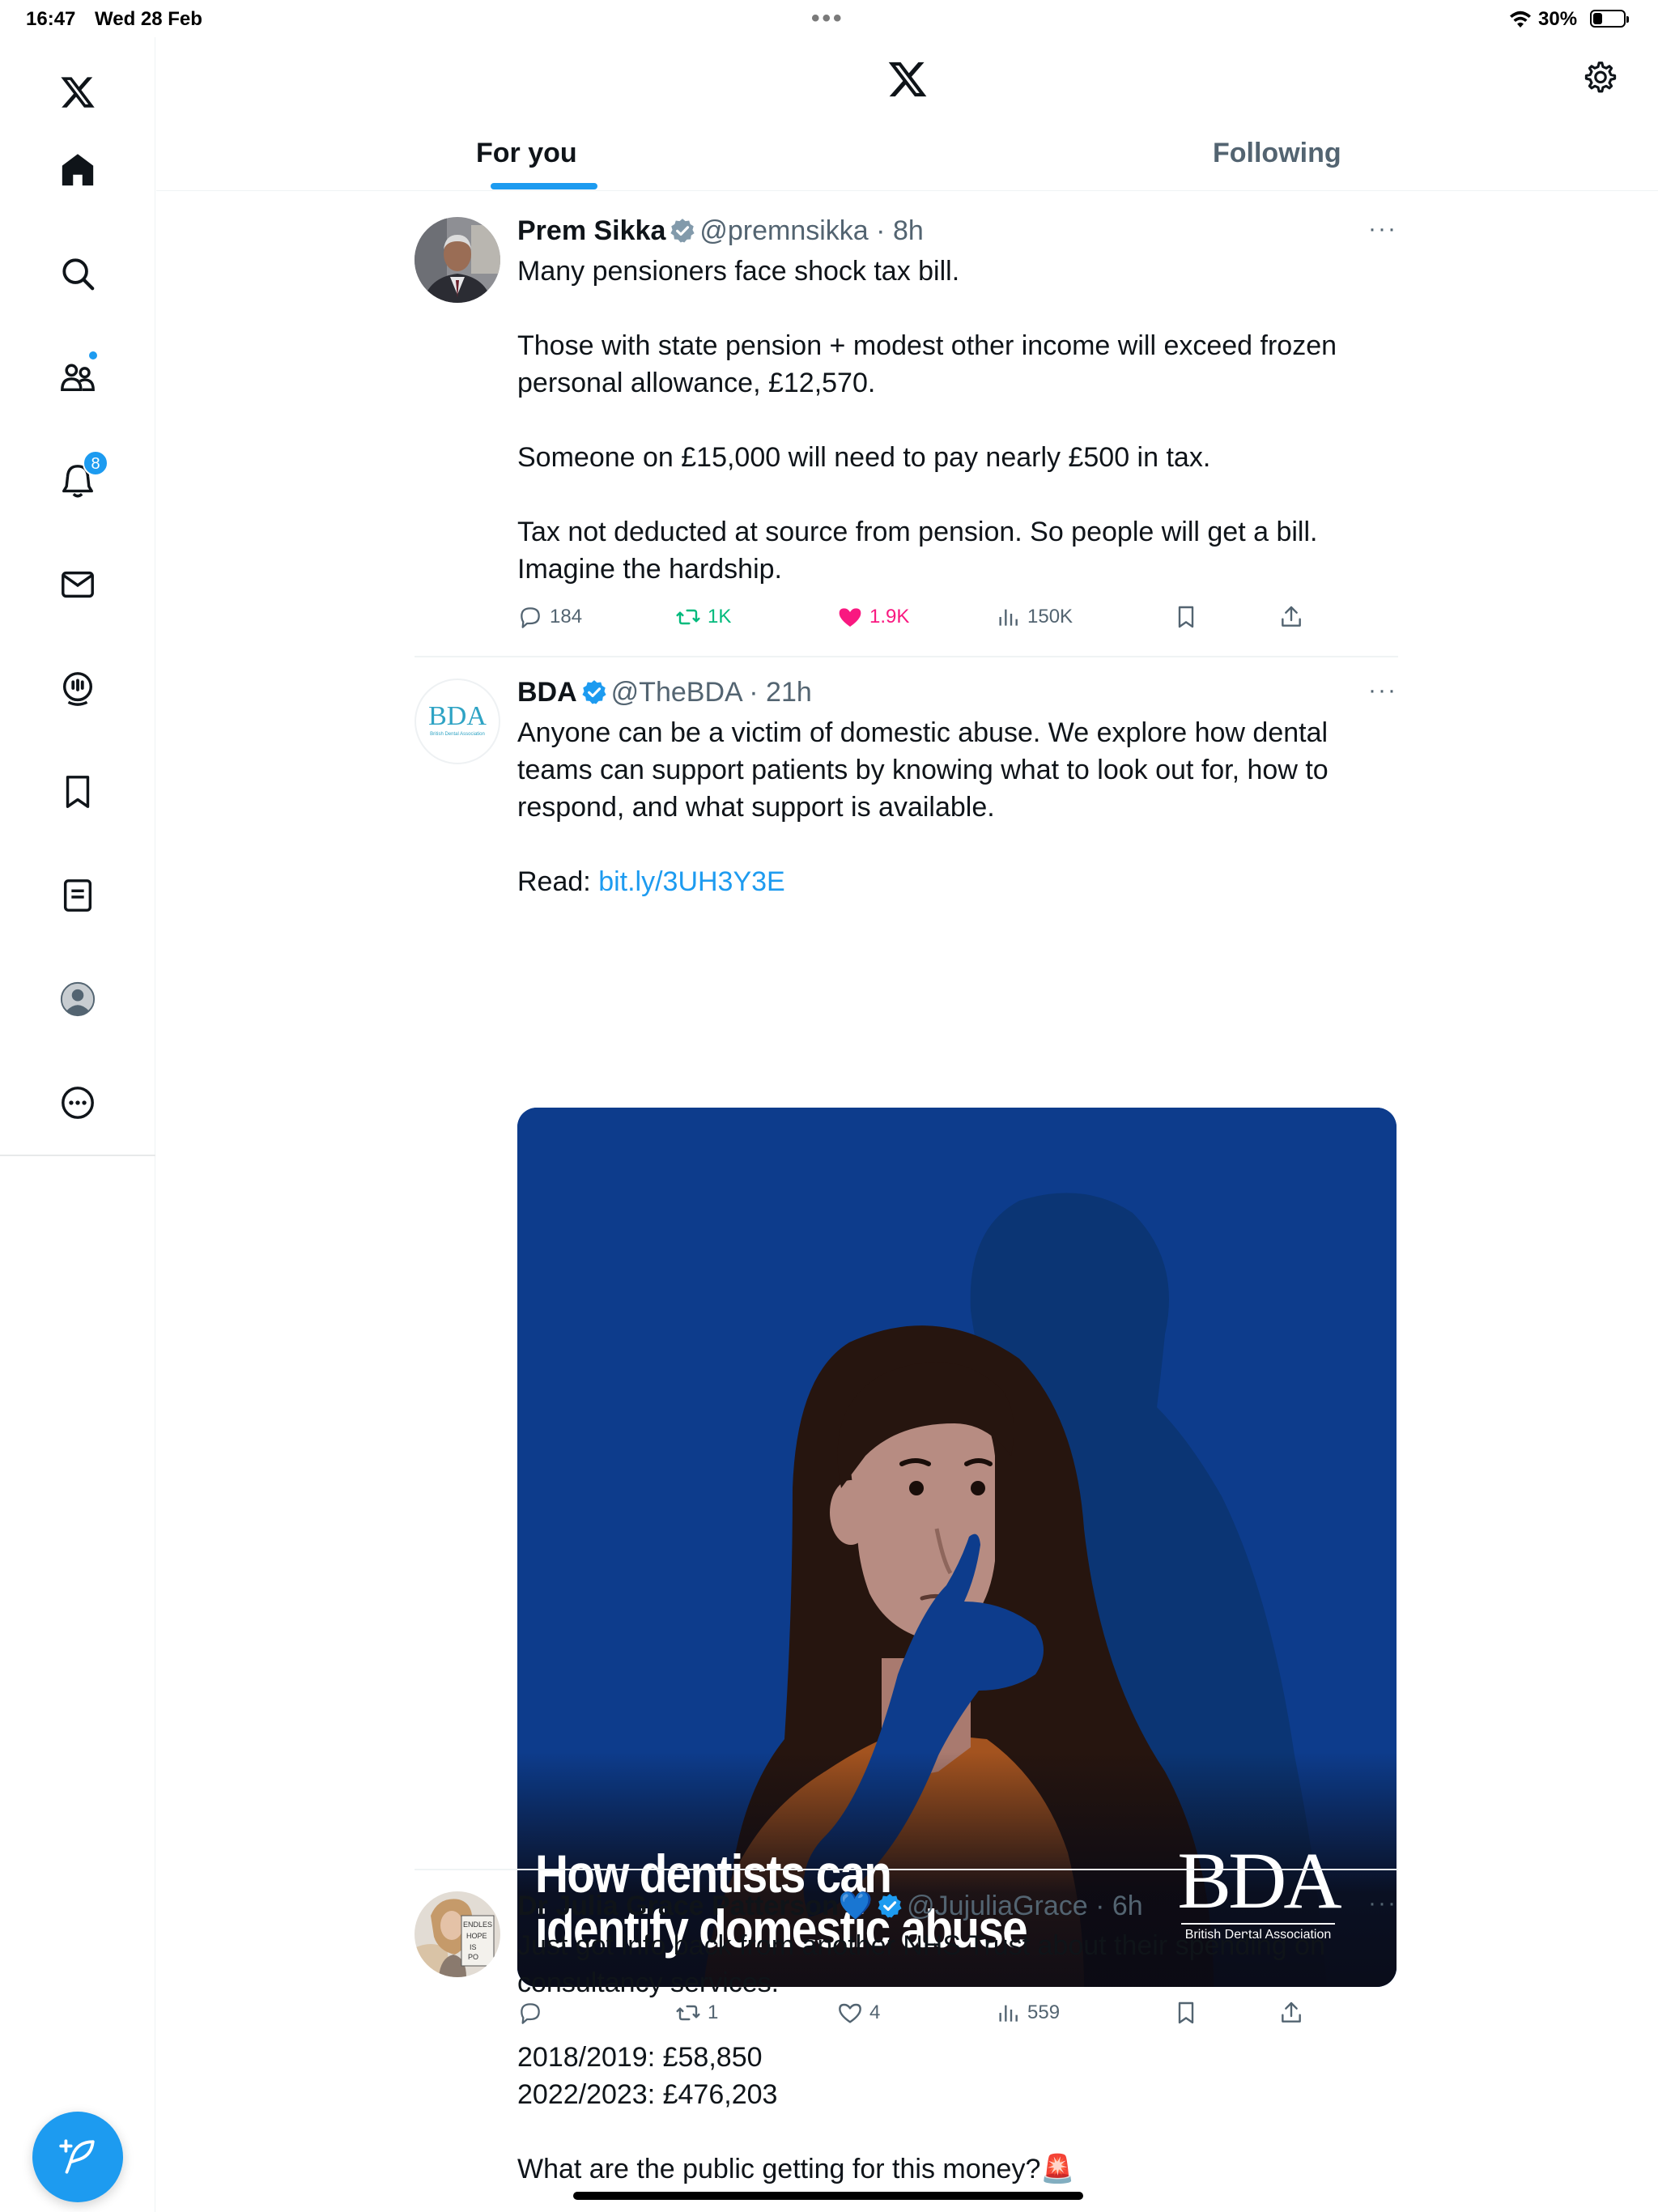  What do you see at coordinates (457, 721) in the screenshot?
I see `avatar: BDA British Dental Association` at bounding box center [457, 721].